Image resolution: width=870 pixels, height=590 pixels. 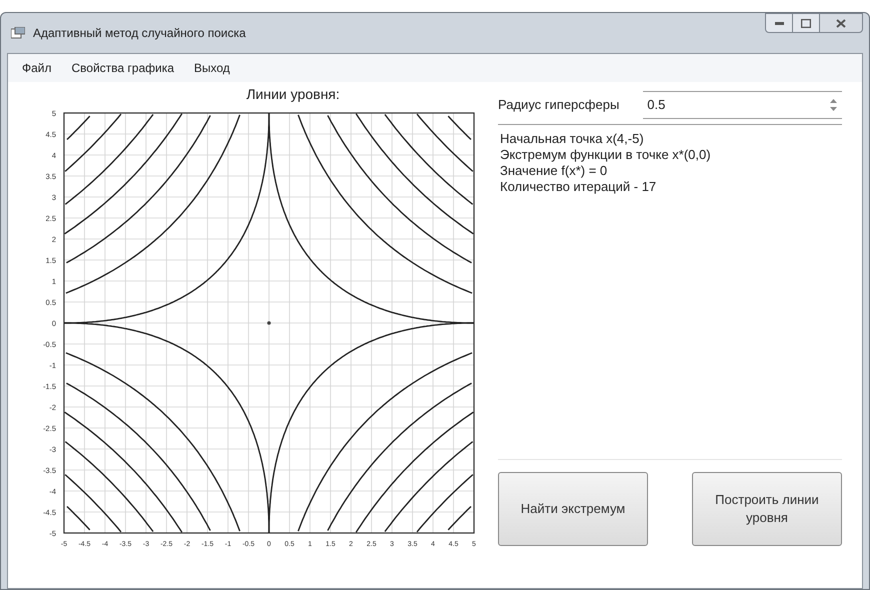 I want to click on action-button: Найти экстремум, so click(x=573, y=509).